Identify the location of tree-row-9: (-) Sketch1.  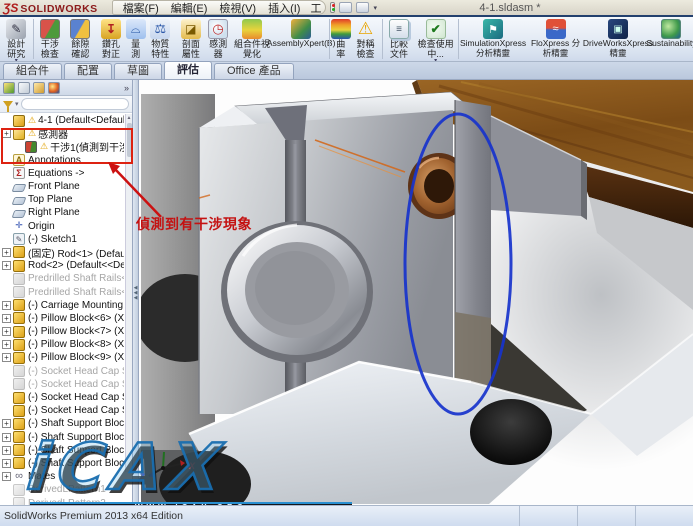
(63, 239).